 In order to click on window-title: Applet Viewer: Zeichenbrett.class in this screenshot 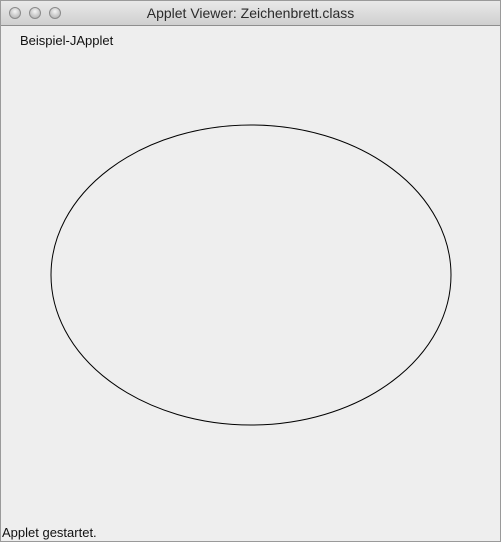, I will do `click(250, 13)`.